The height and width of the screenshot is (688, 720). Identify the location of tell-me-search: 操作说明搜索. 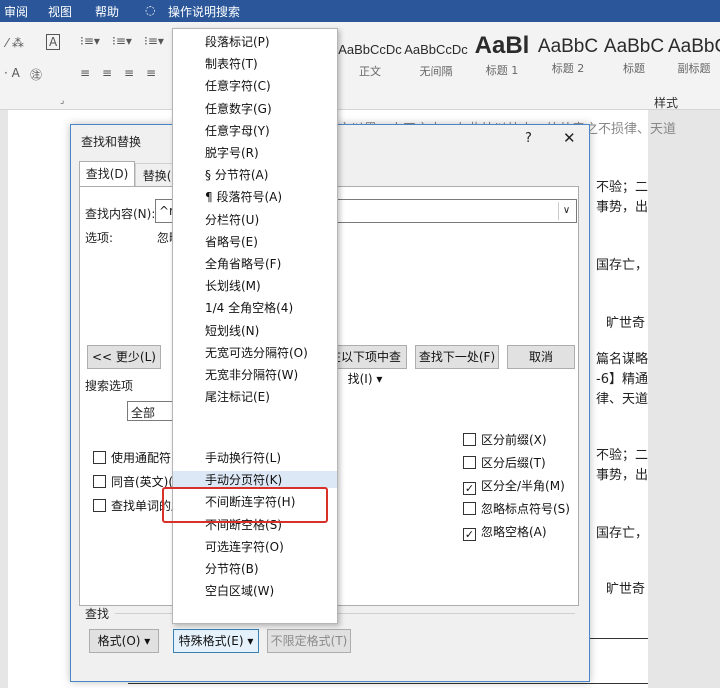
(204, 11).